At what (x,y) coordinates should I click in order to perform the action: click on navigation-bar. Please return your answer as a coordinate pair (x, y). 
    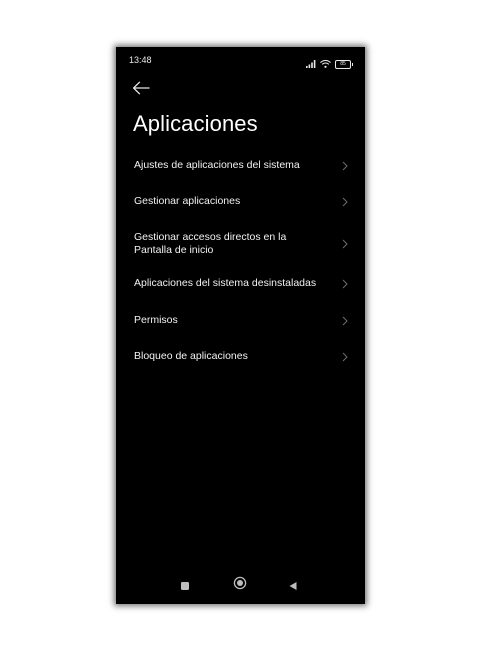
    Looking at the image, I should click on (240, 586).